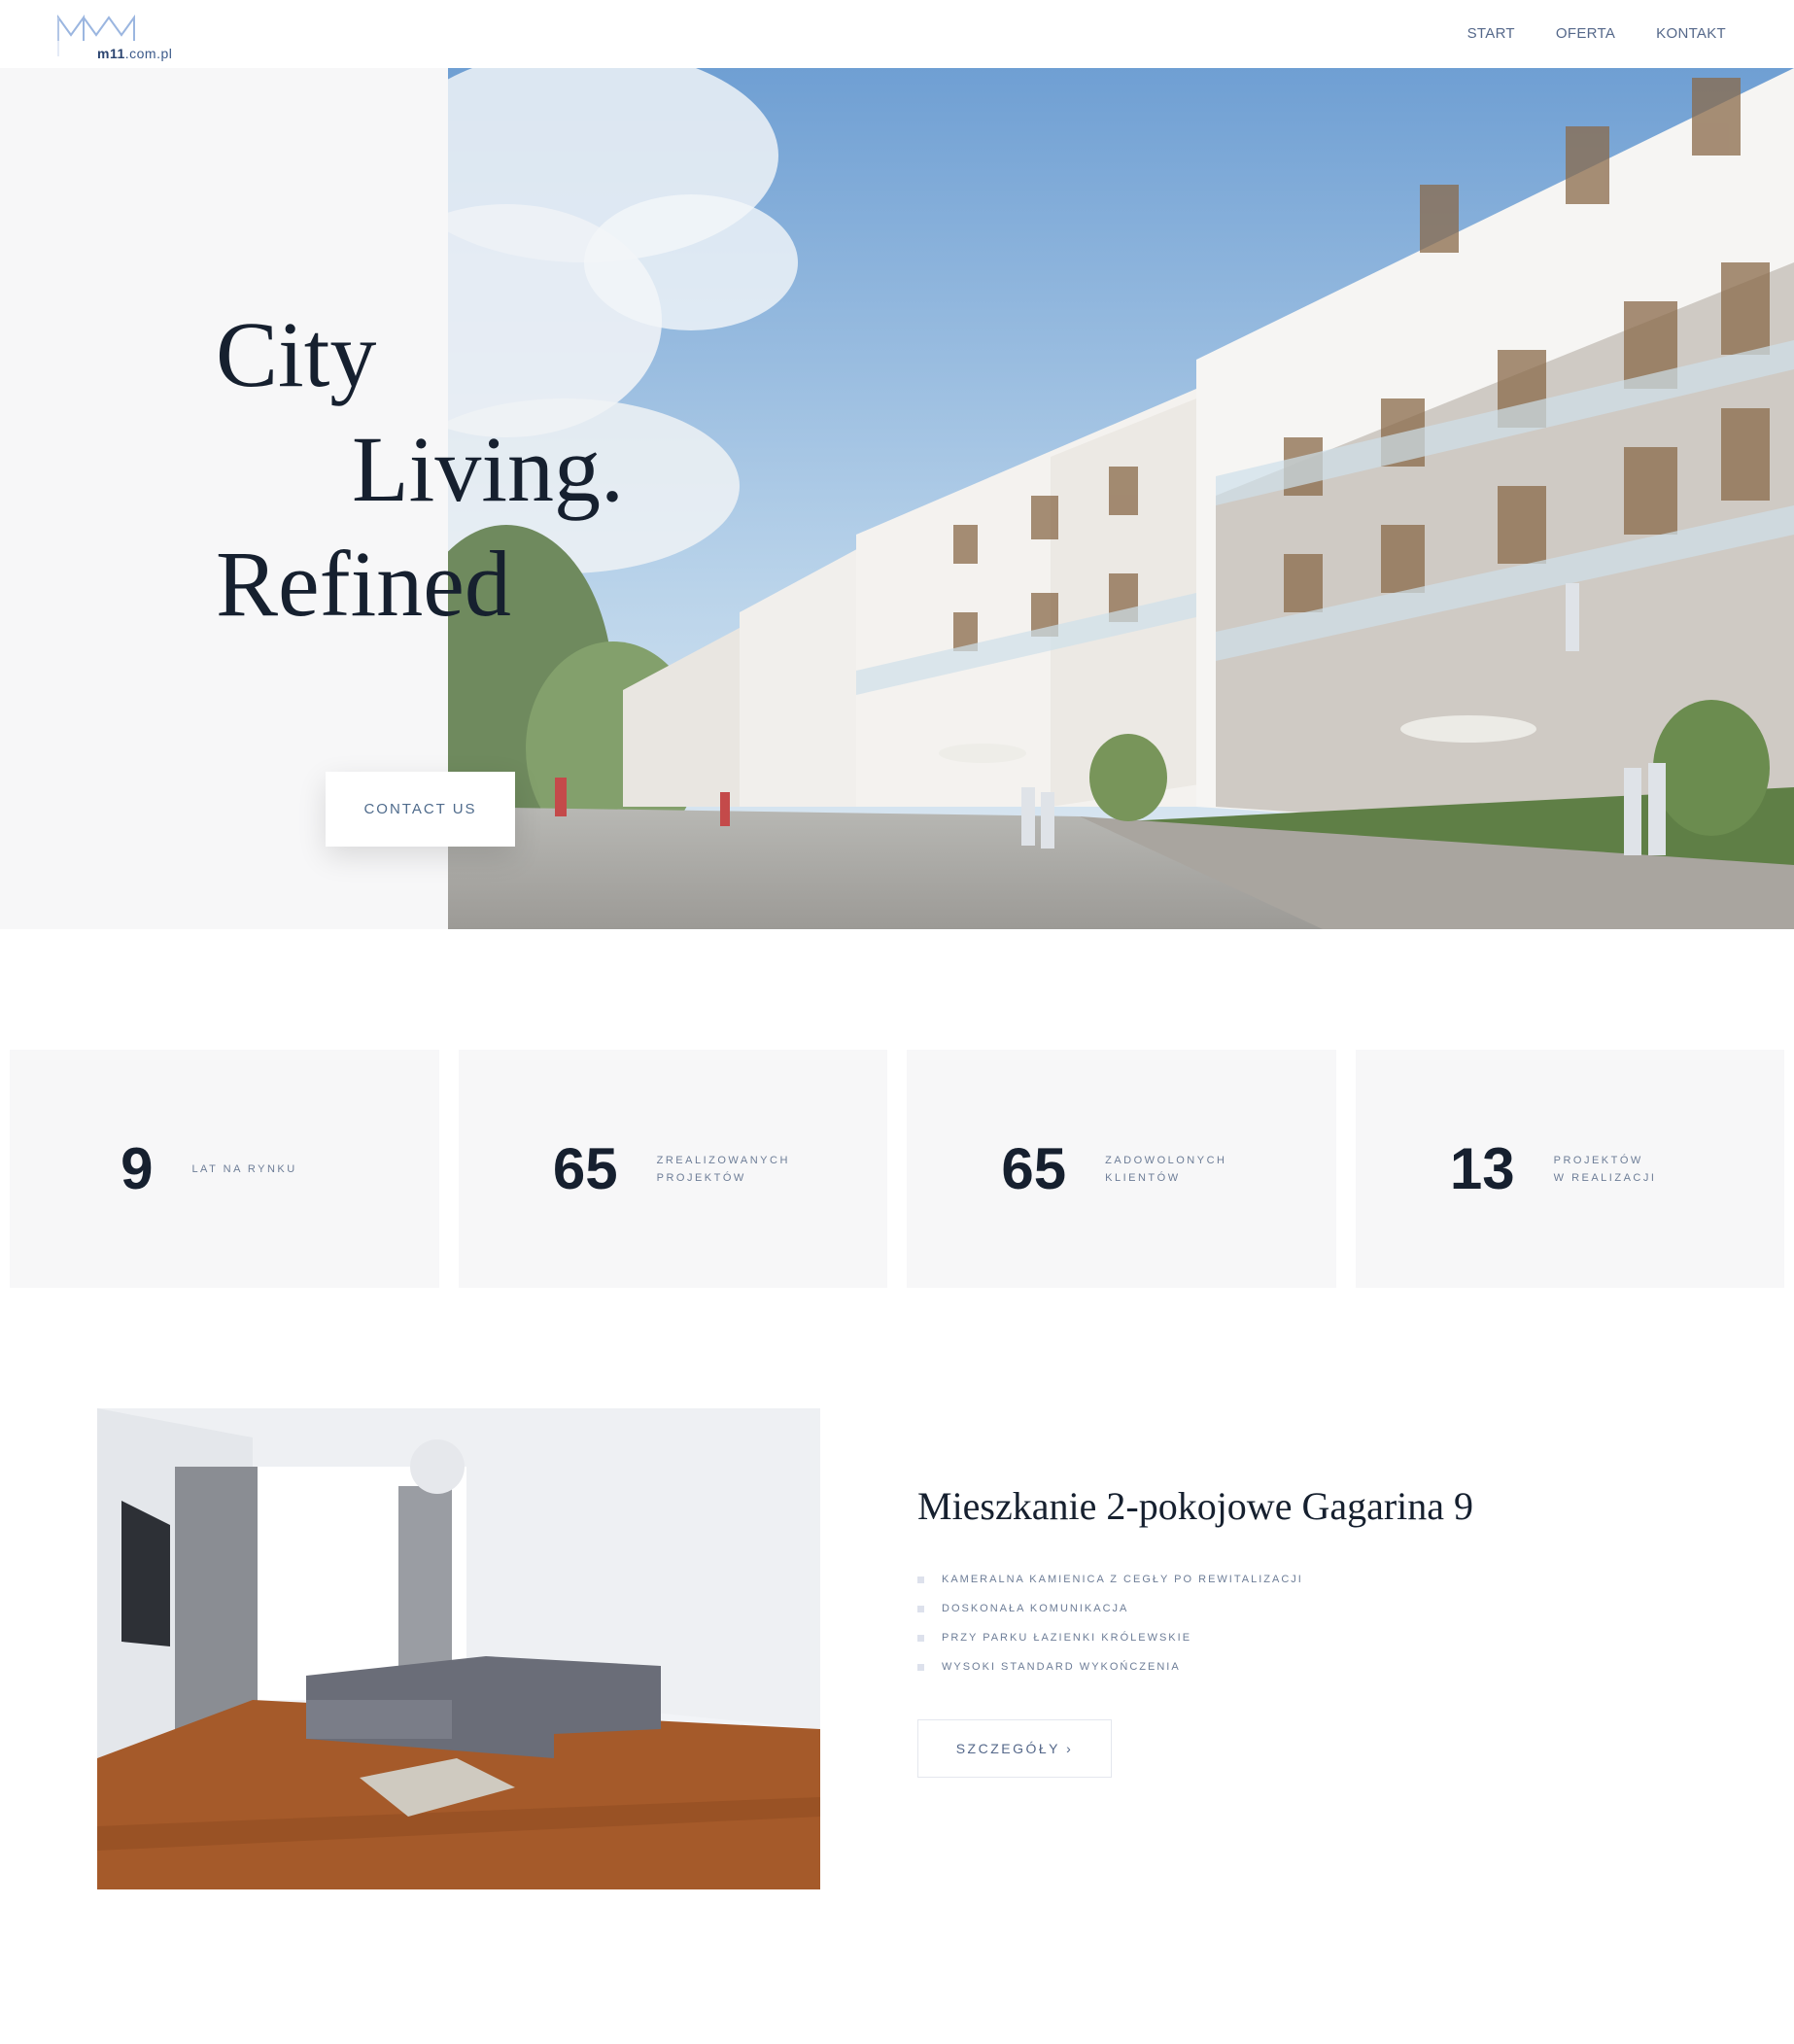  Describe the element at coordinates (1166, 1169) in the screenshot. I see `stat-label: ZADOWOLONYCH KLIENTÓW` at that location.